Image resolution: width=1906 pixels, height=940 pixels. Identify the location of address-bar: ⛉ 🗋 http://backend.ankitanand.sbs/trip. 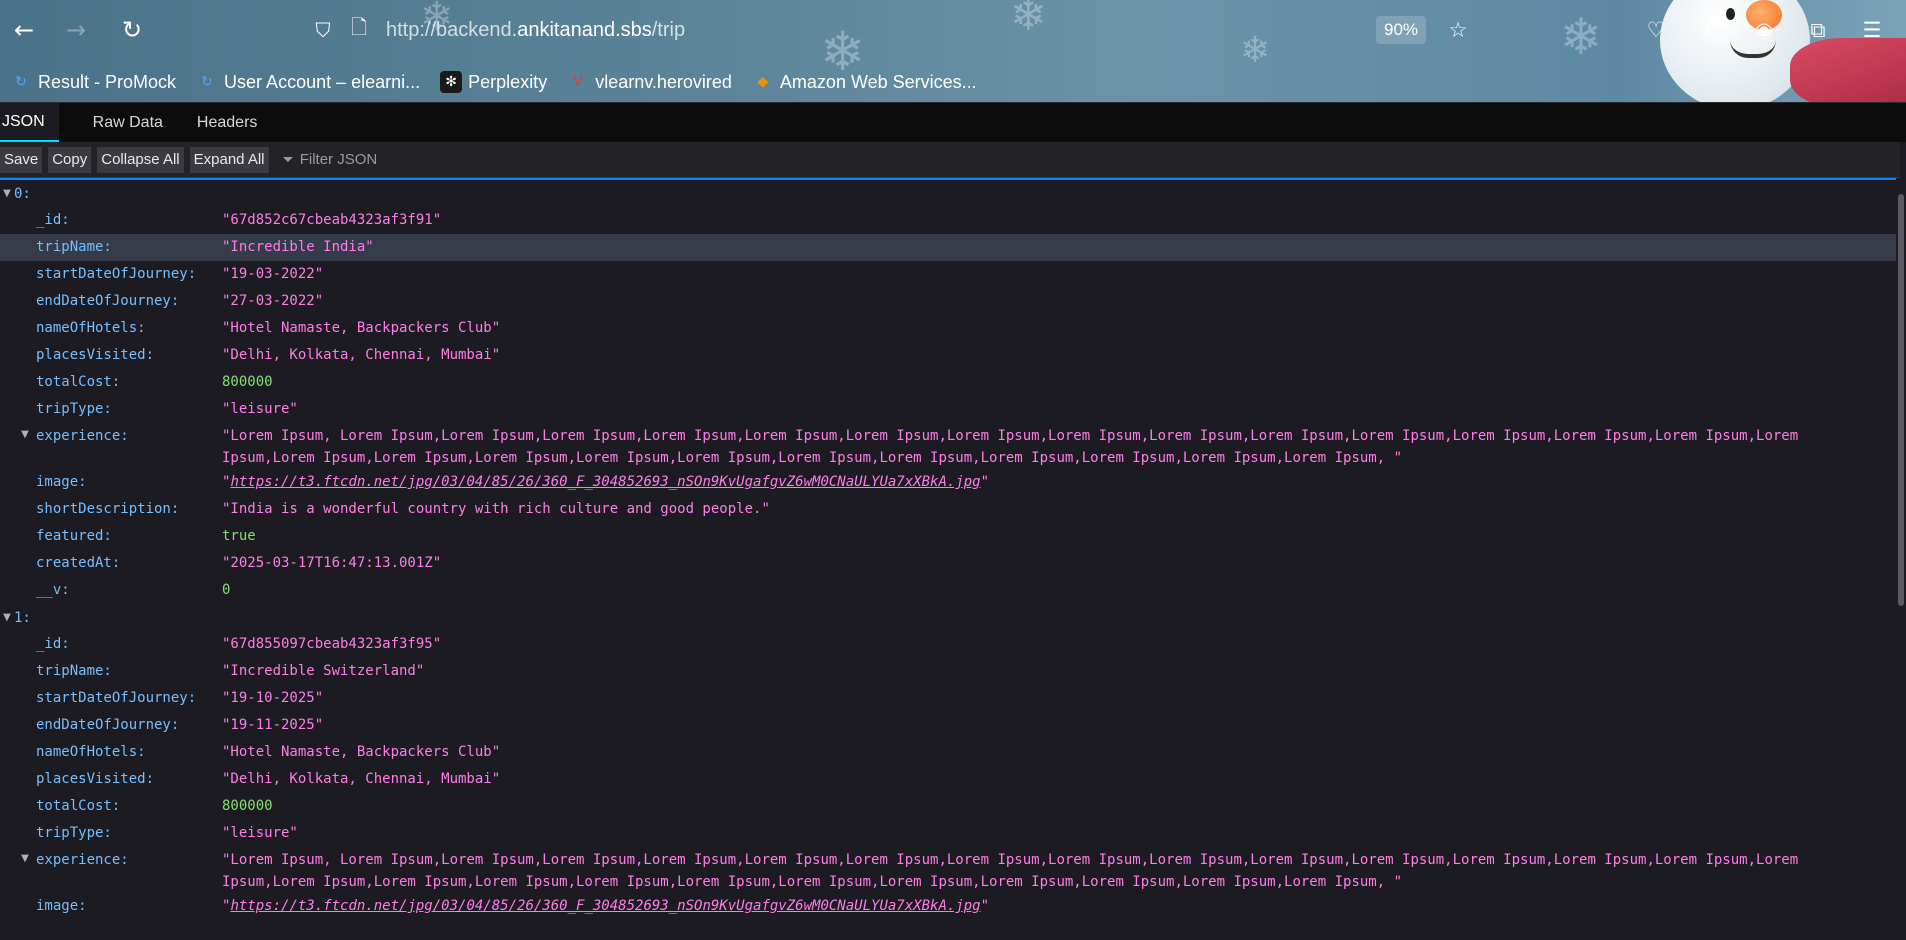
(873, 30).